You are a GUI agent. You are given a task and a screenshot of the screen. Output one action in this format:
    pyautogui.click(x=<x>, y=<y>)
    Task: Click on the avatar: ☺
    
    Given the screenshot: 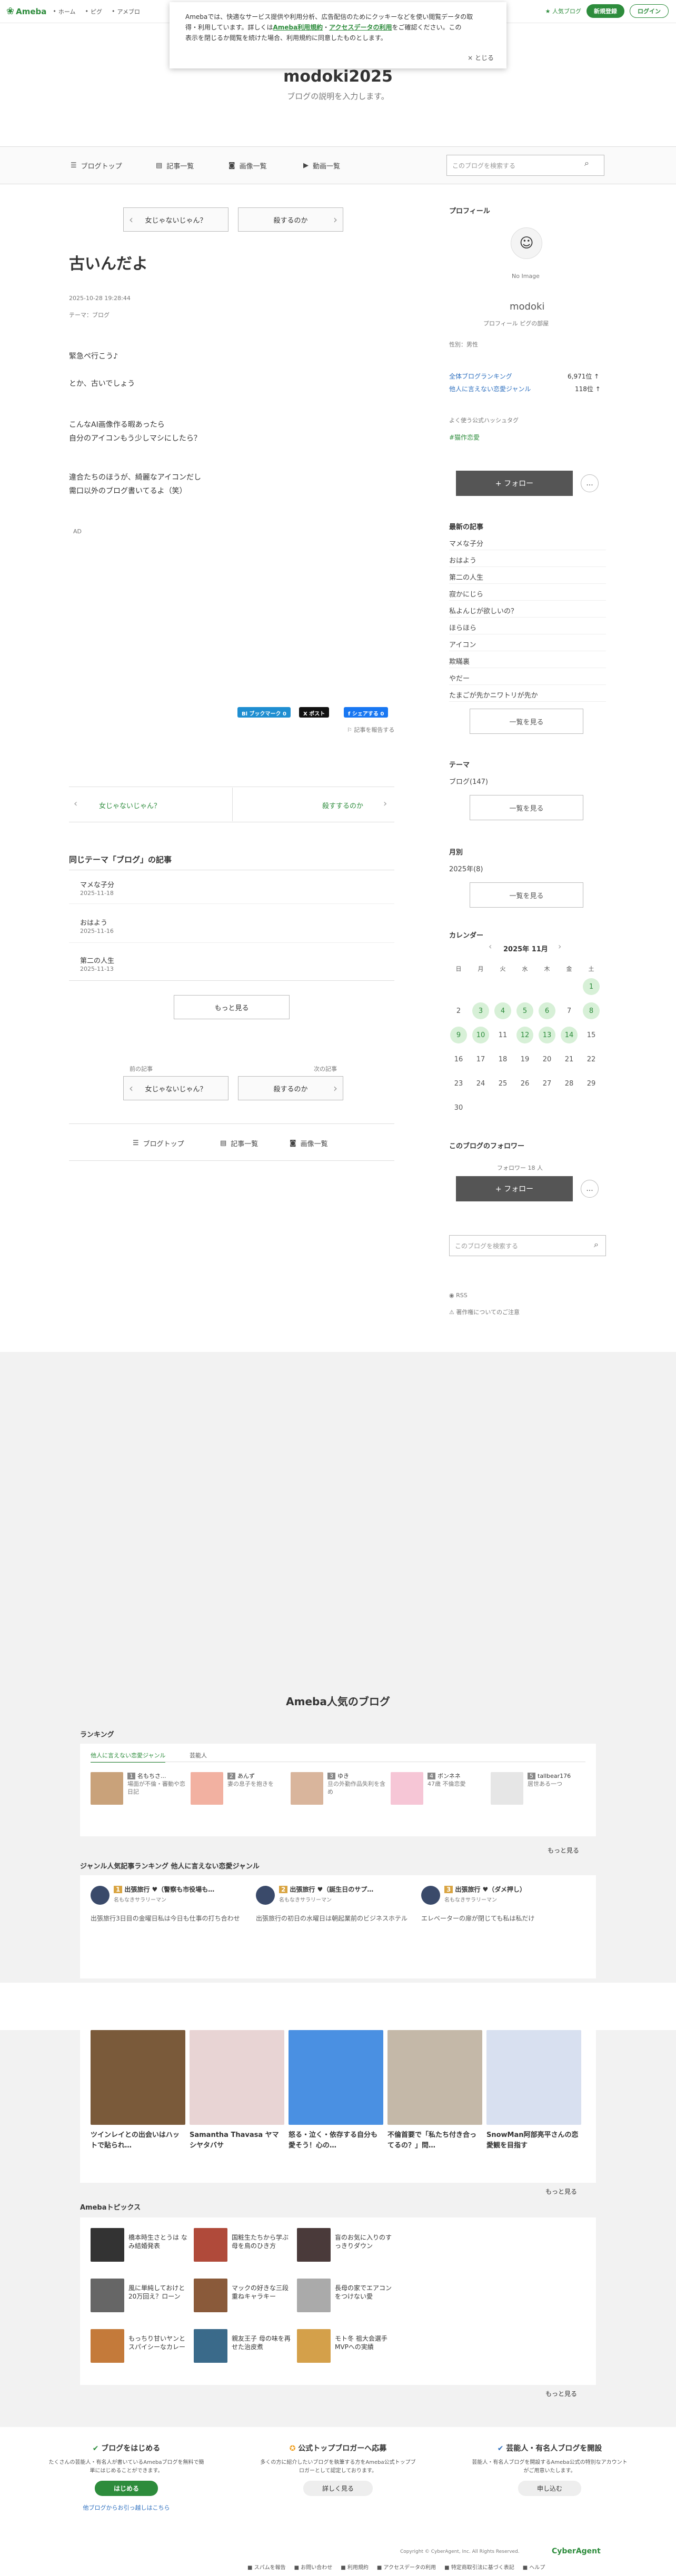 What is the action you would take?
    pyautogui.click(x=526, y=243)
    